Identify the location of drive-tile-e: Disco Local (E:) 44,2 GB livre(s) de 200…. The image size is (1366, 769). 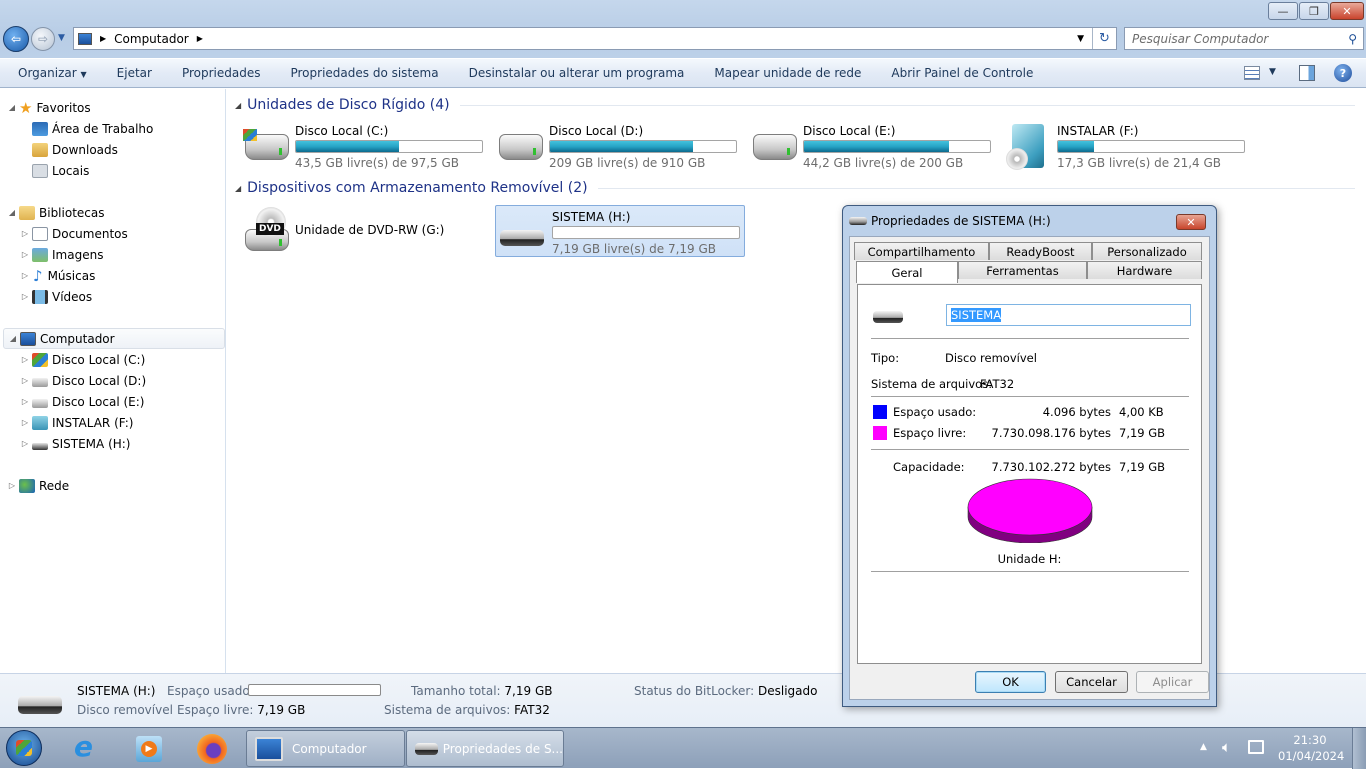
(875, 146).